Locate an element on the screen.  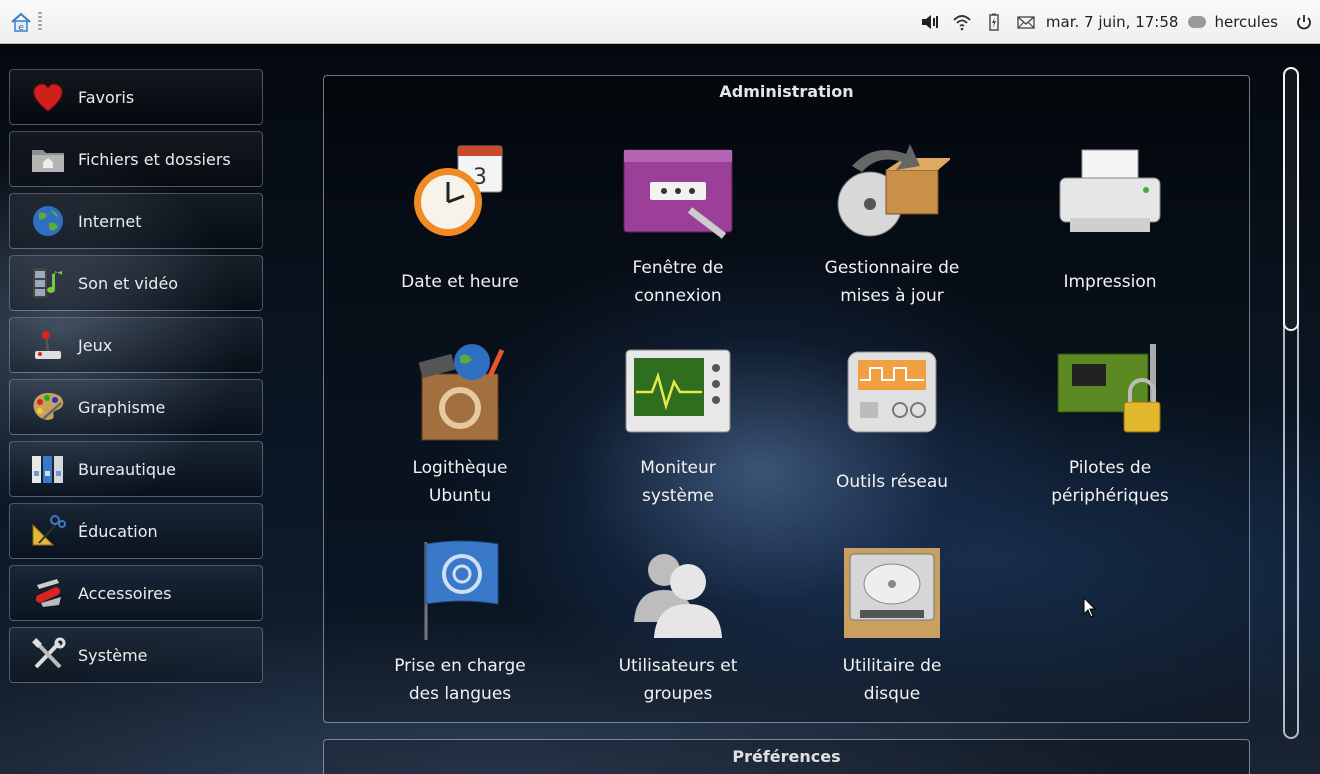
app-prise-charge-langues: Prise en charge des langues is located at coordinates (460, 627).